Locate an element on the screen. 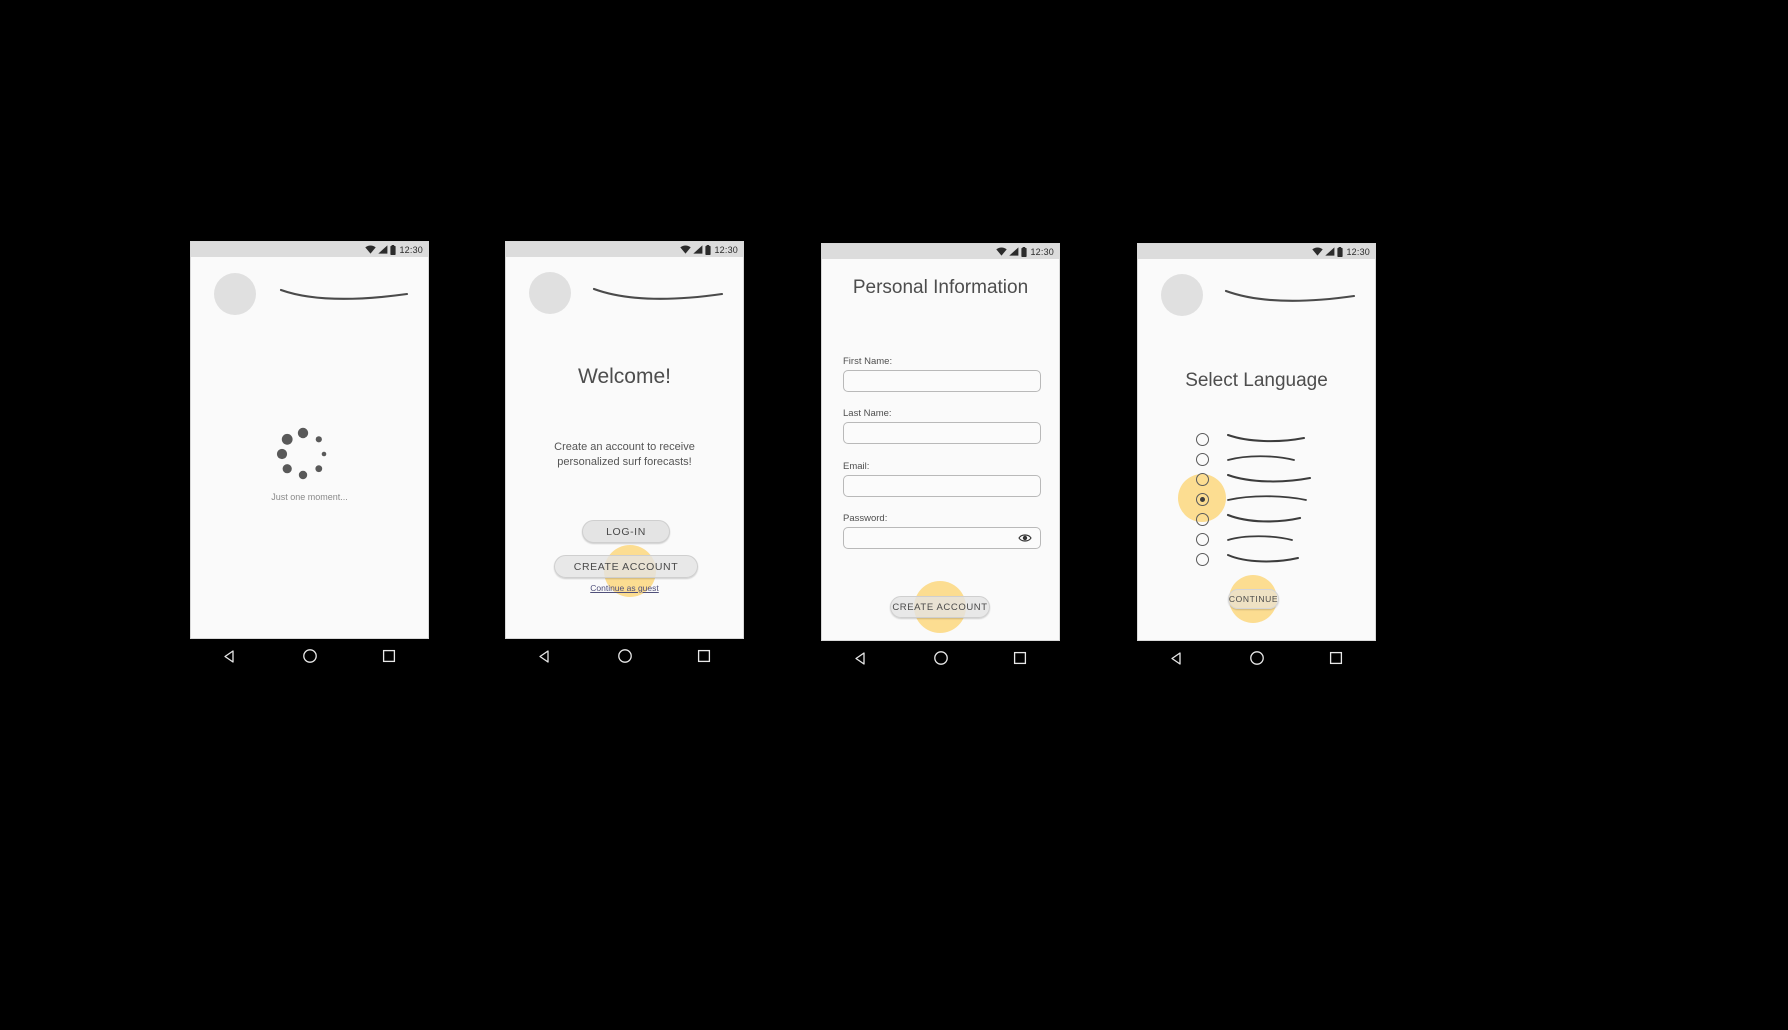  language-option-1-label is located at coordinates (1266, 438).